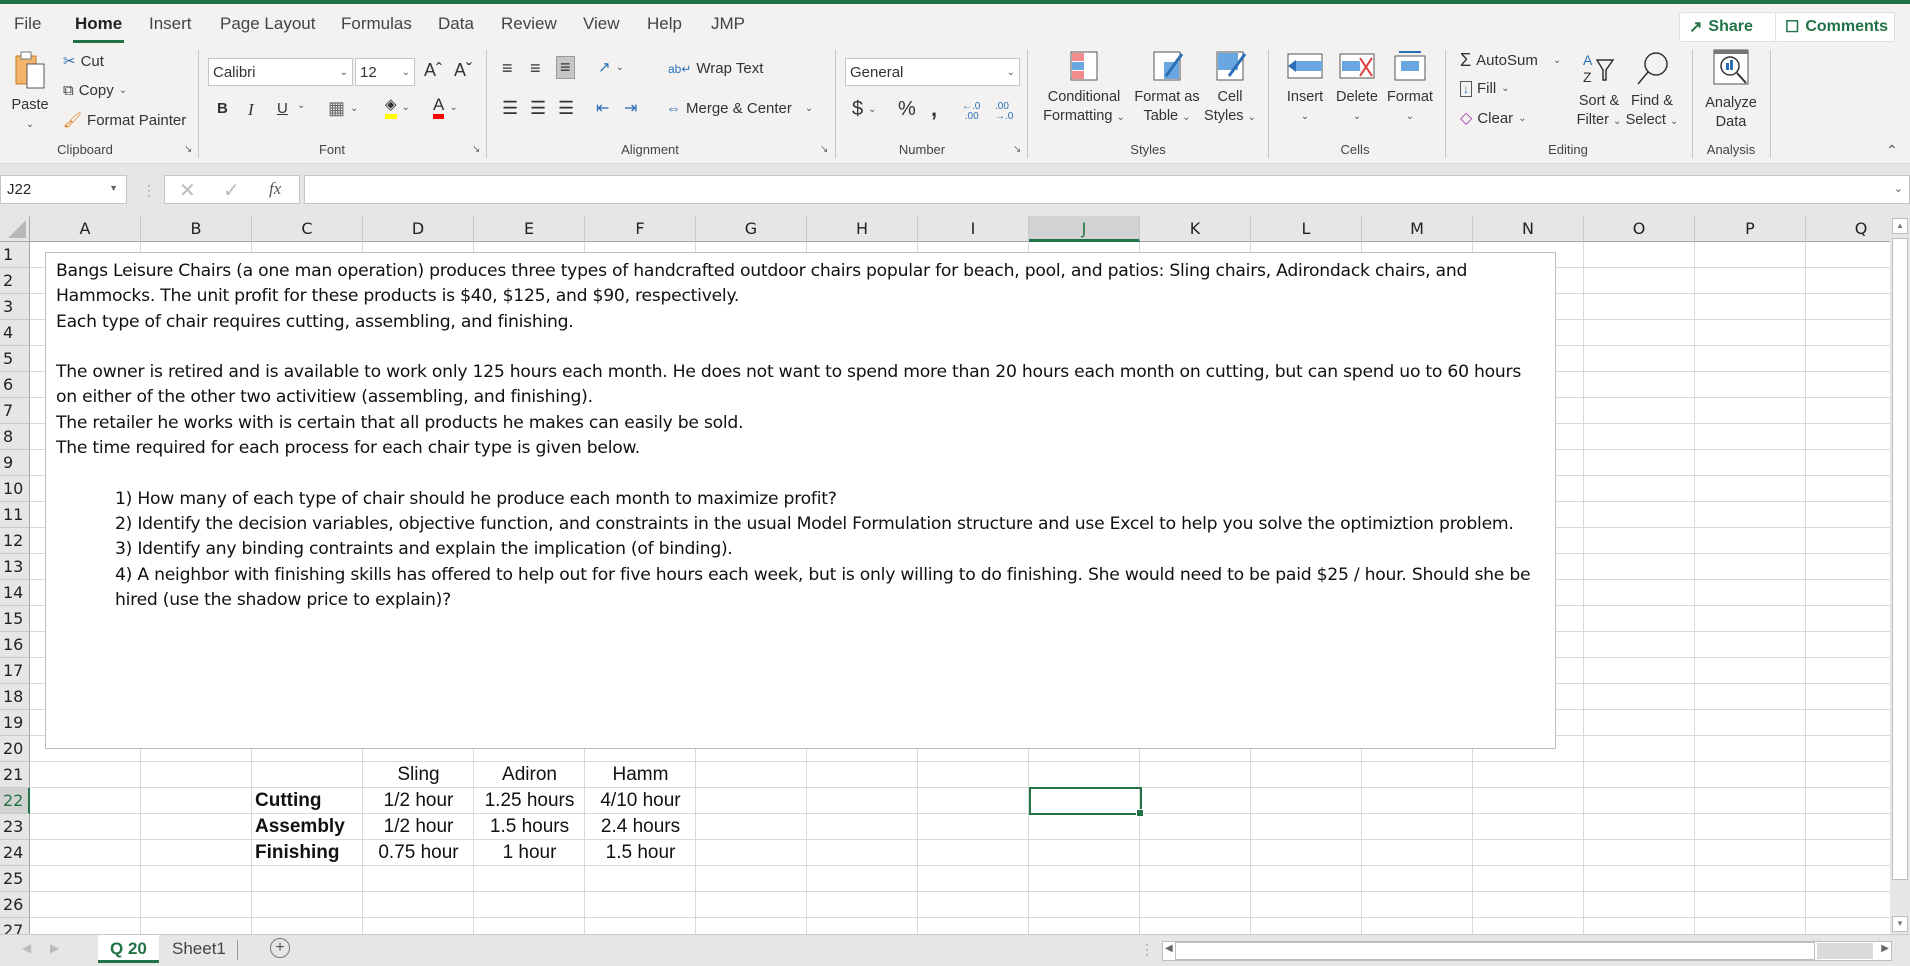 The width and height of the screenshot is (1910, 966). What do you see at coordinates (196, 229) in the screenshot?
I see `column-header-b: B` at bounding box center [196, 229].